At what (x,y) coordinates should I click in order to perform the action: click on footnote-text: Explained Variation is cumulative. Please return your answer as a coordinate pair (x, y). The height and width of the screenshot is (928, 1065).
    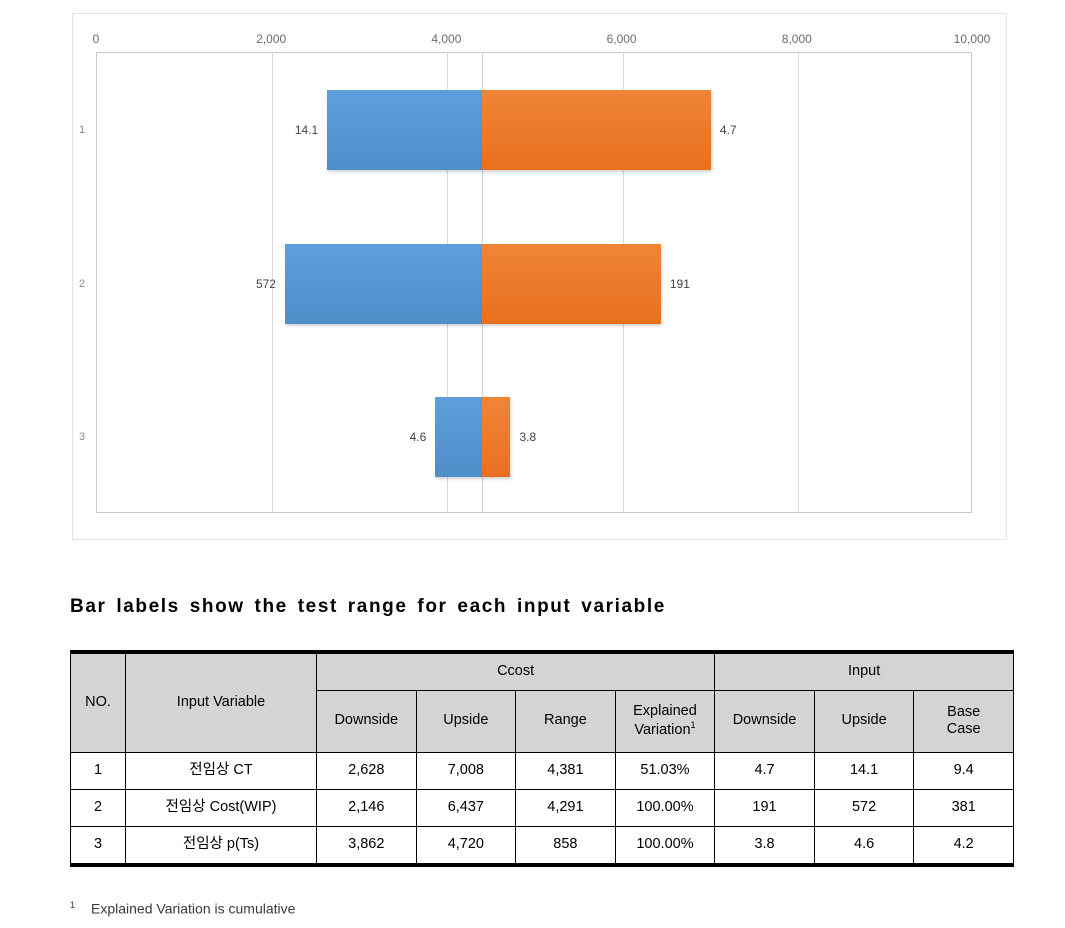
    Looking at the image, I should click on (193, 908).